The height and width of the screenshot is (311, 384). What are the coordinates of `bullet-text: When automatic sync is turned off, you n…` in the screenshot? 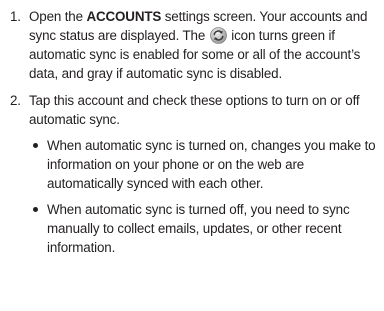 It's located at (198, 228).